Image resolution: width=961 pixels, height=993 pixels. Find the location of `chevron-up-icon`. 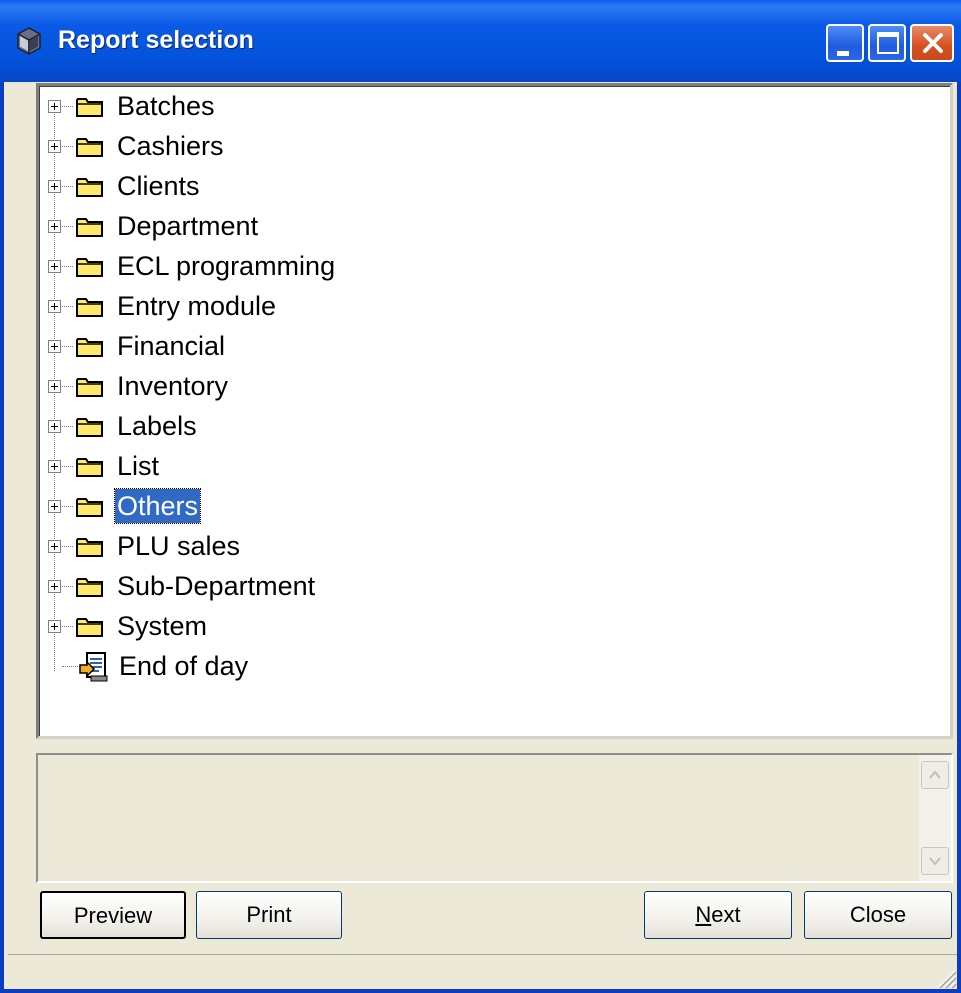

chevron-up-icon is located at coordinates (935, 774).